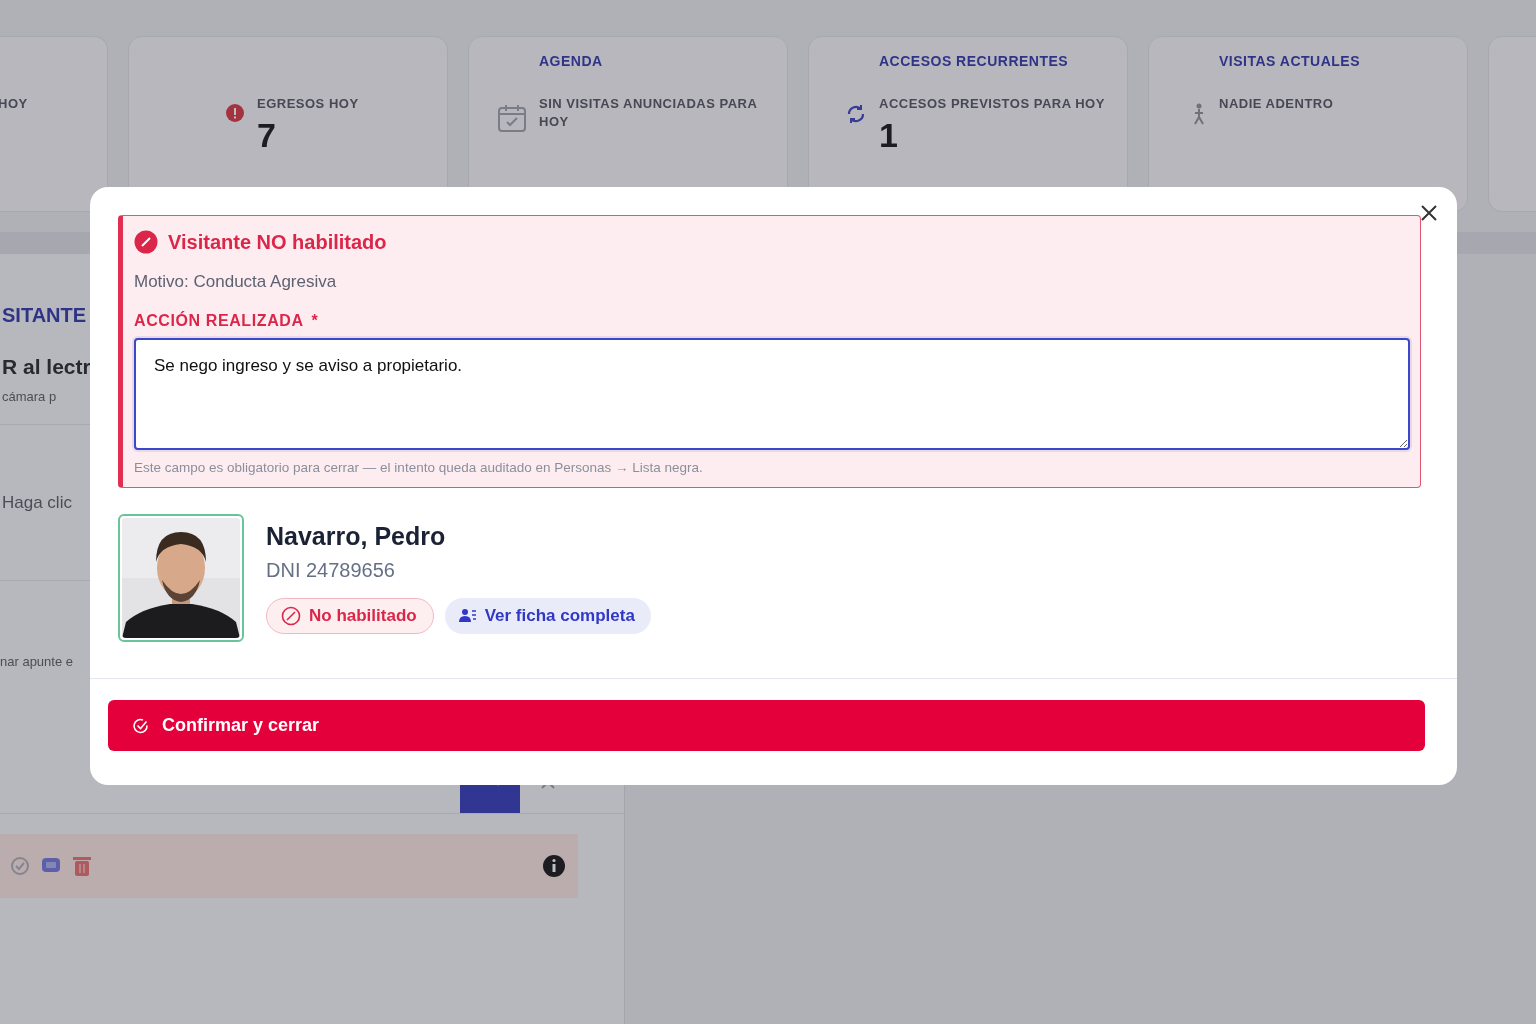  Describe the element at coordinates (46, 367) in the screenshot. I see `section-heading: R al lectr` at that location.